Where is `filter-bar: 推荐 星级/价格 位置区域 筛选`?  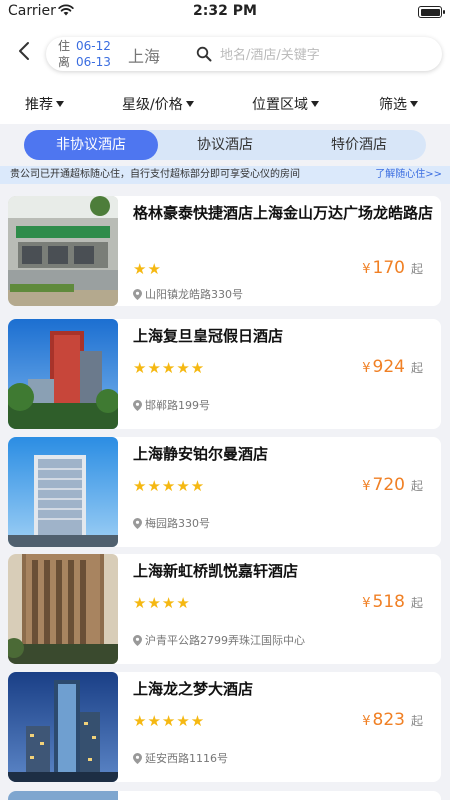
filter-bar: 推荐 星级/价格 位置区域 筛选 is located at coordinates (225, 103).